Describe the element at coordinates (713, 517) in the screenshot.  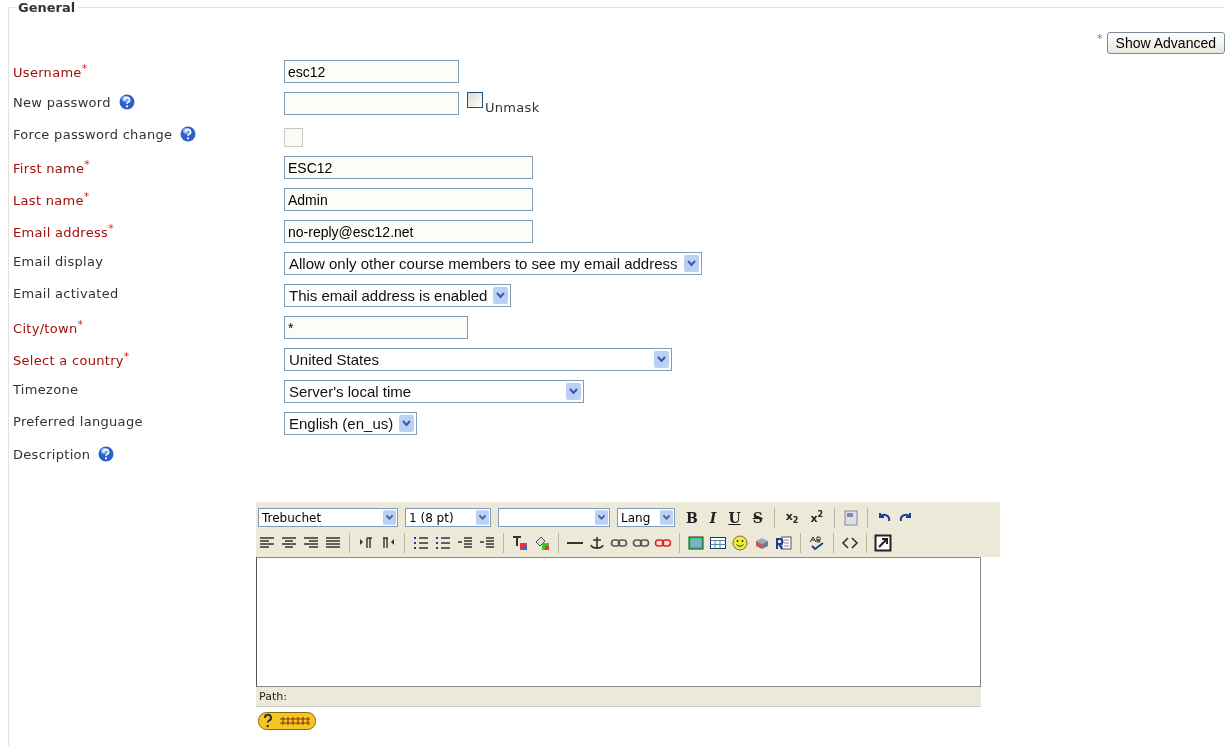
I see `format-button: I` at that location.